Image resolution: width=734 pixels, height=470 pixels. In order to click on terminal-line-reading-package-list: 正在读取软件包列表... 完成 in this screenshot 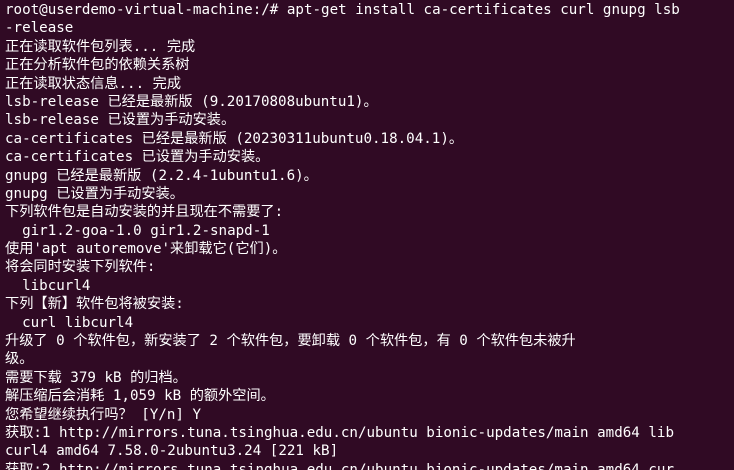, I will do `click(100, 46)`.